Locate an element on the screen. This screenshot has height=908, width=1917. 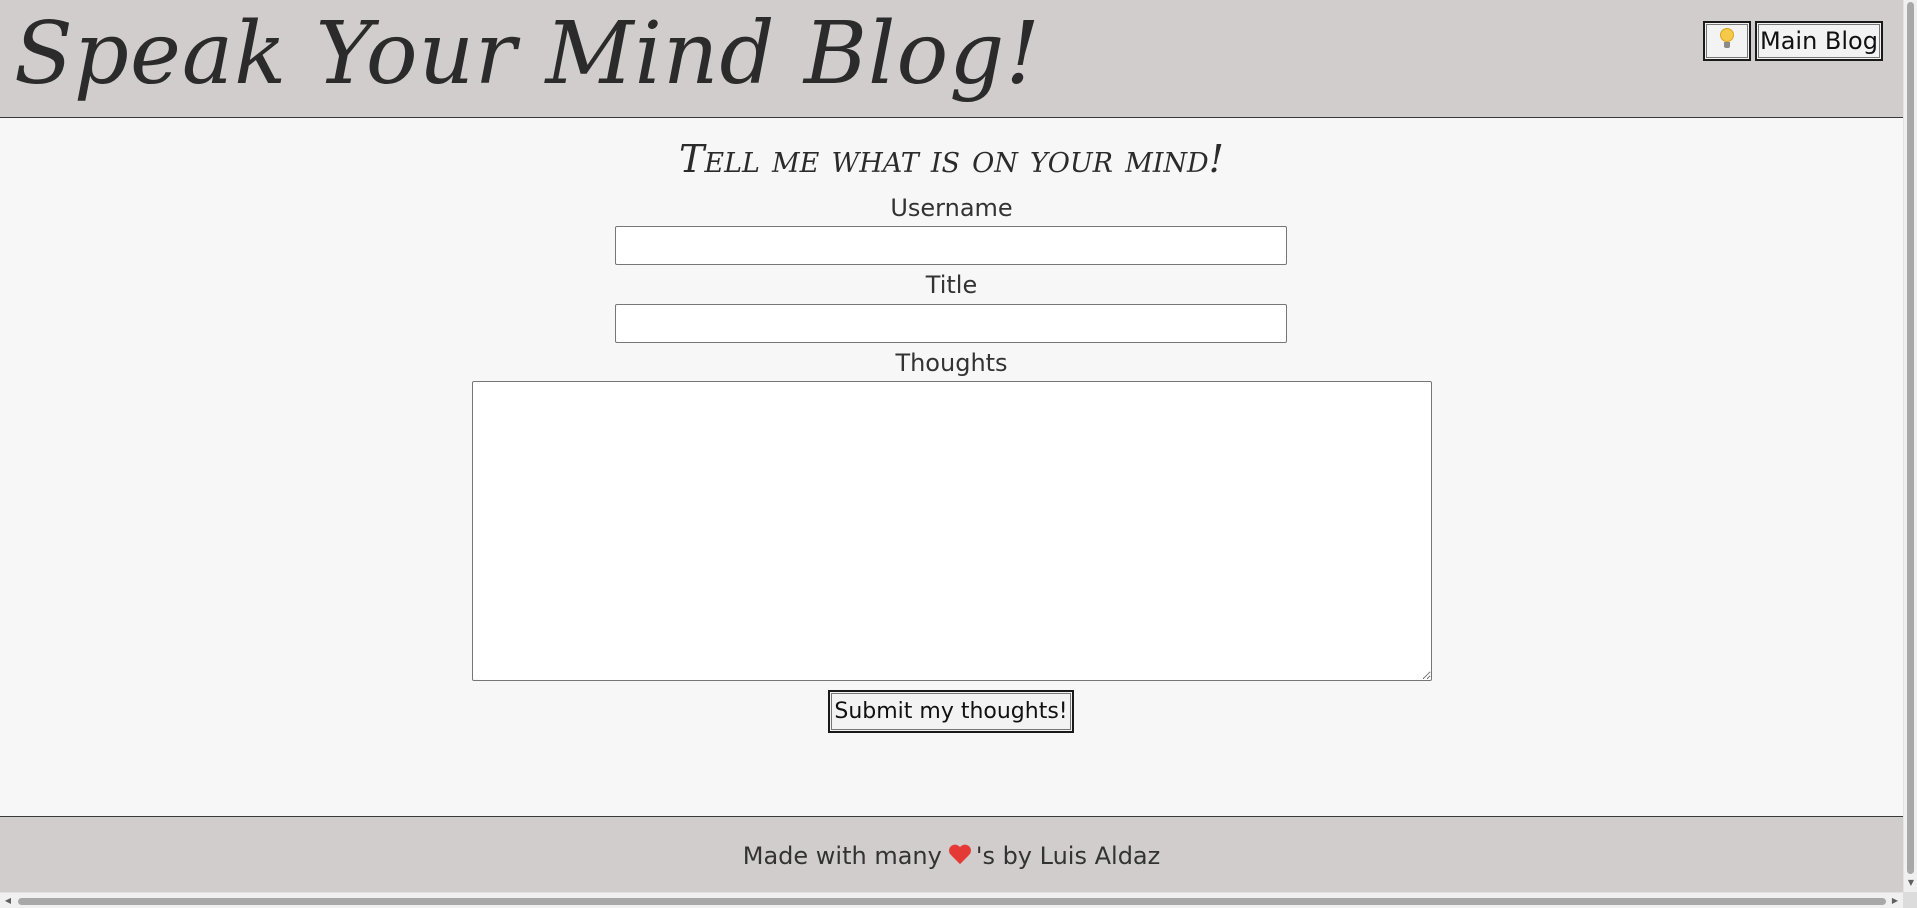
vertical-scroll-thumb is located at coordinates (1910, 438).